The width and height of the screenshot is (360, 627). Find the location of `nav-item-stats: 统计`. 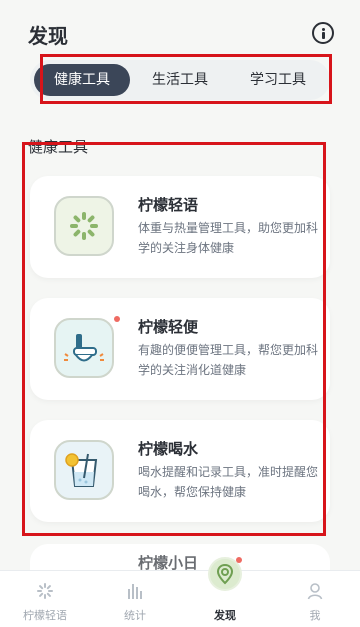

nav-item-stats: 统计 is located at coordinates (135, 599).